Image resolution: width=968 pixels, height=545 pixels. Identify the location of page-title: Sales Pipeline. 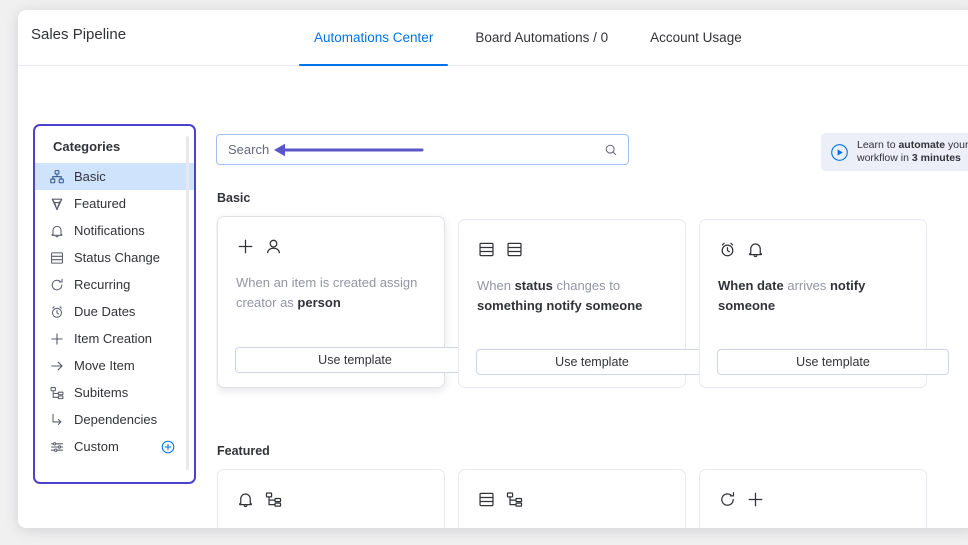
(79, 34).